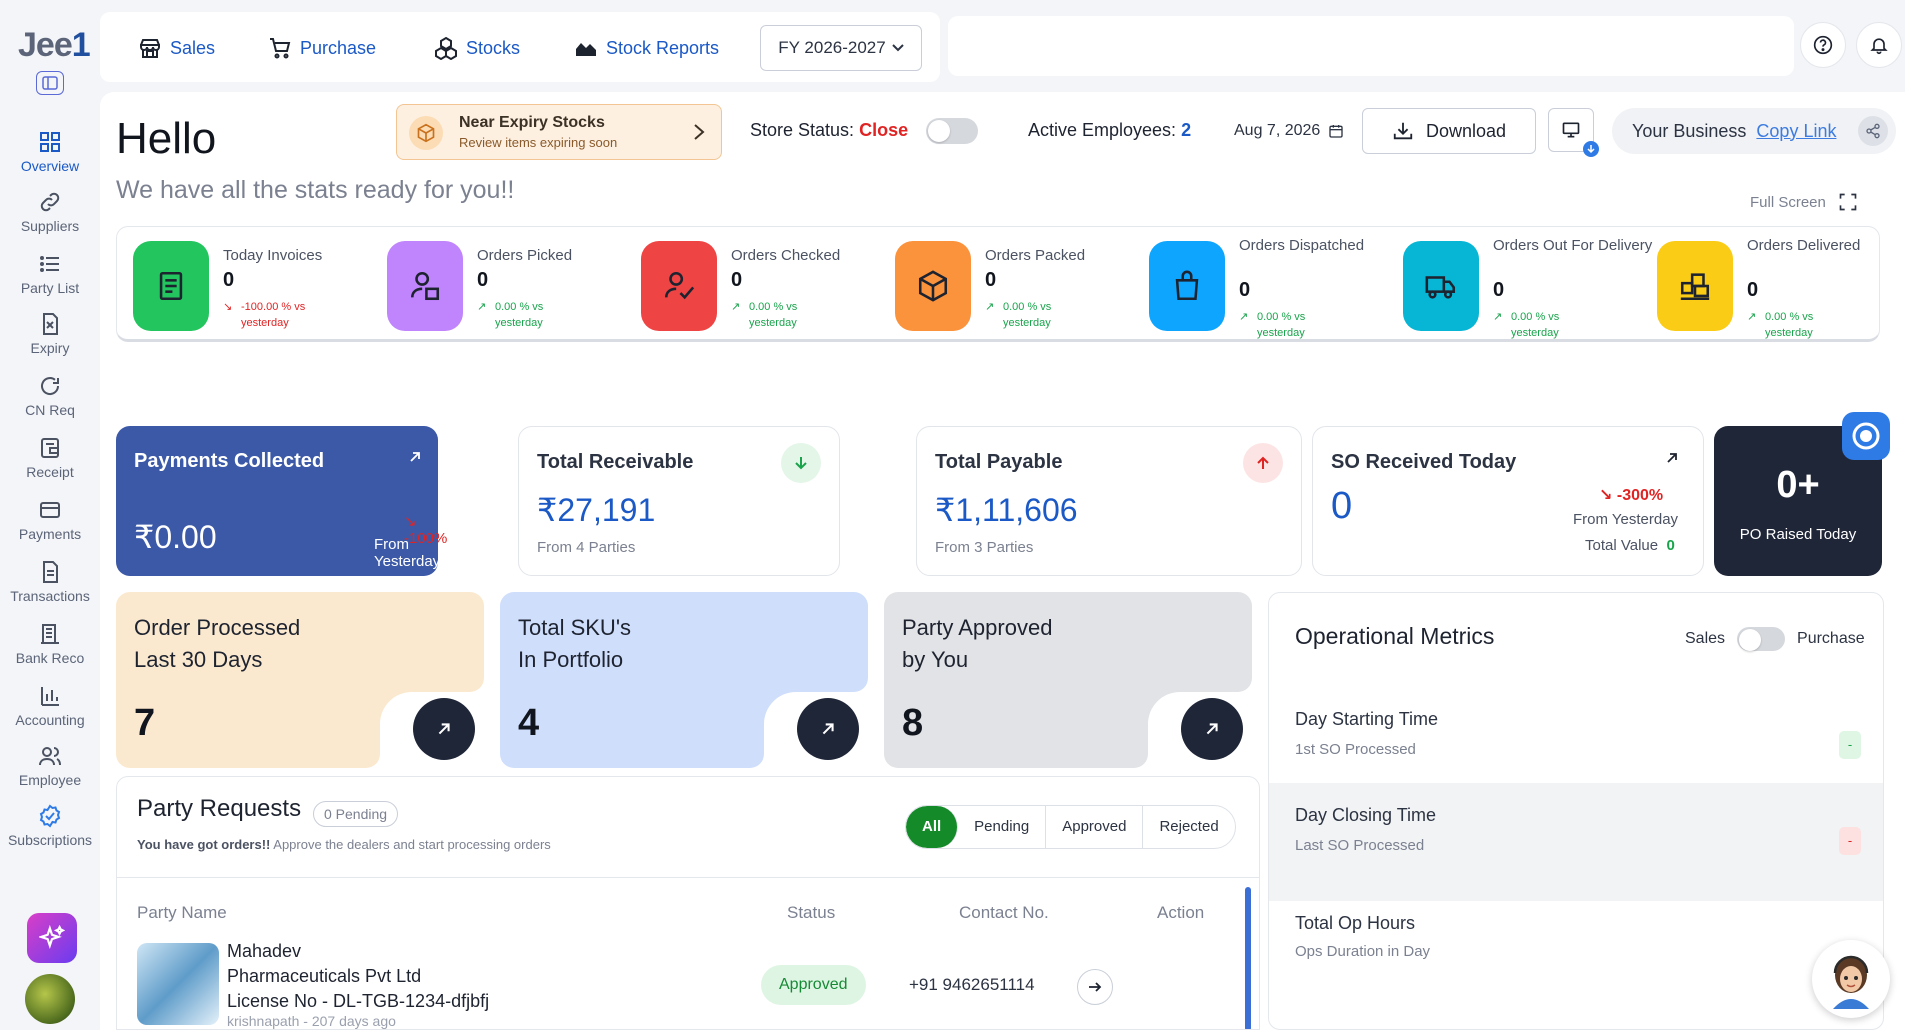 This screenshot has width=1905, height=1030. Describe the element at coordinates (933, 286) in the screenshot. I see `package-icon` at that location.